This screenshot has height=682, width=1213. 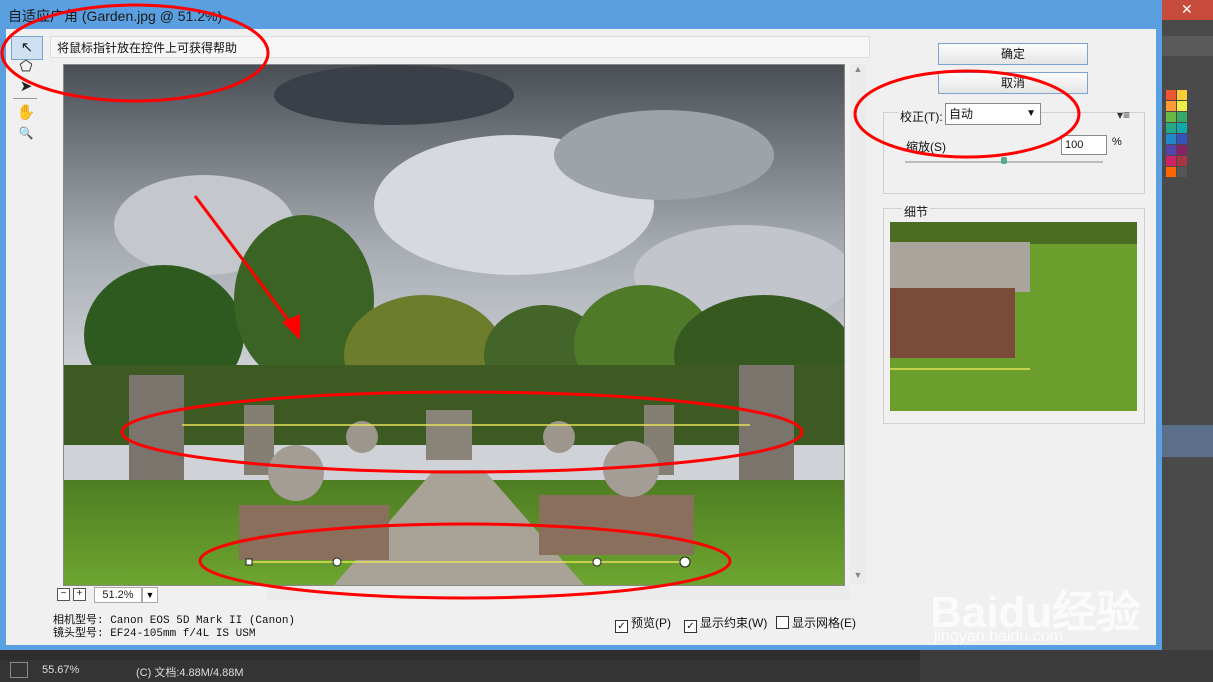 What do you see at coordinates (1177, 136) in the screenshot?
I see `swatches-grid` at bounding box center [1177, 136].